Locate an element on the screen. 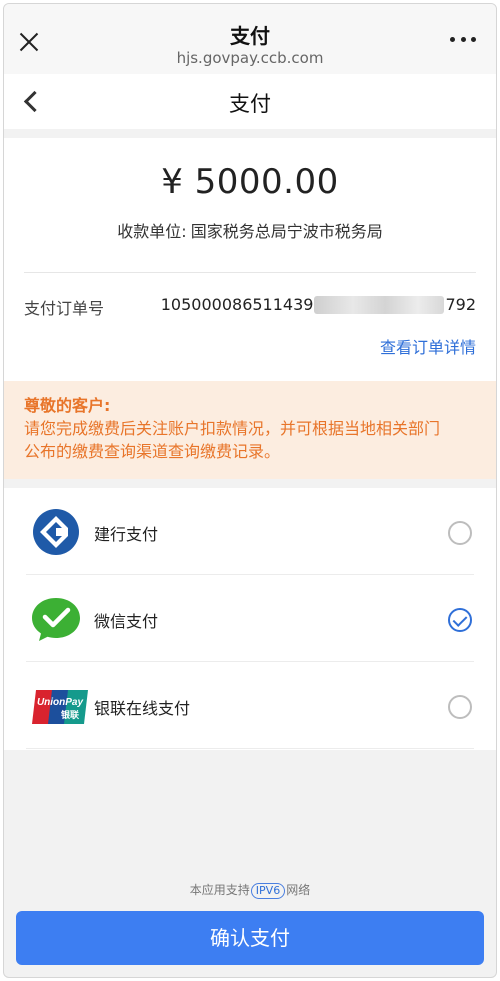 The width and height of the screenshot is (500, 981). ipv6-badge: IPV6 is located at coordinates (268, 891).